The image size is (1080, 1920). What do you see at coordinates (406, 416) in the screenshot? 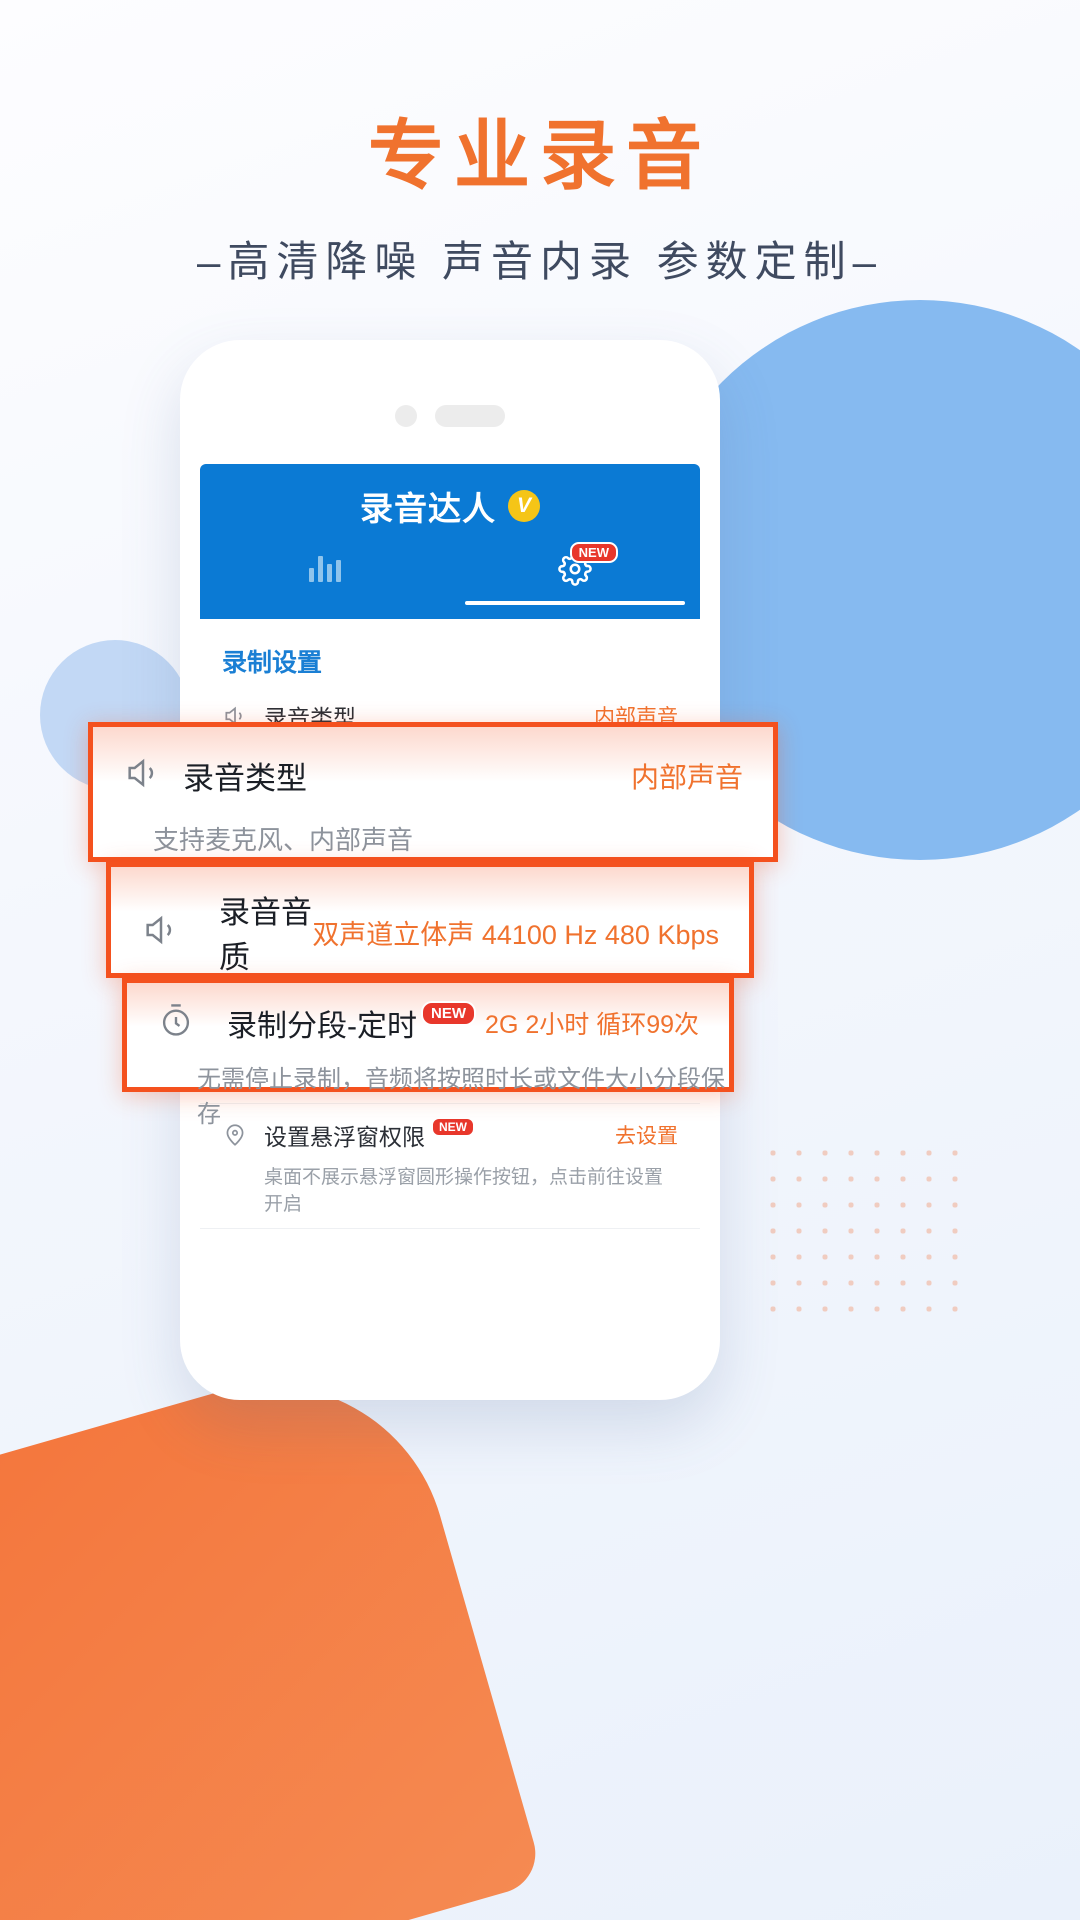
I see `camera-dot-icon` at bounding box center [406, 416].